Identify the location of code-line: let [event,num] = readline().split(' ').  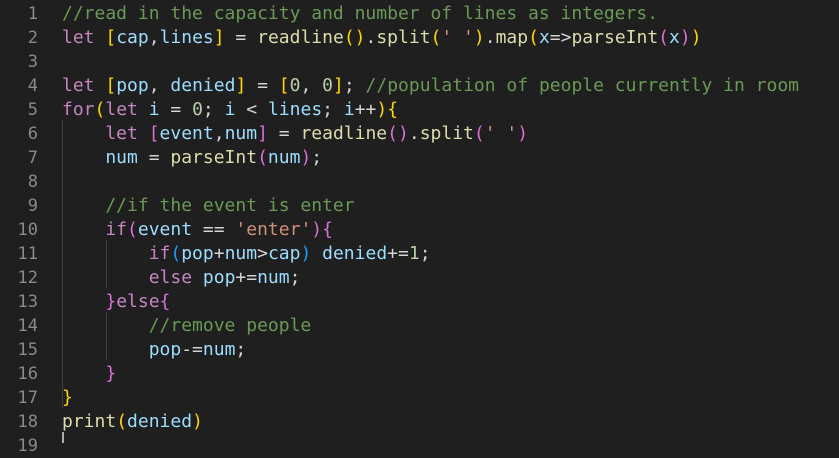
(295, 134).